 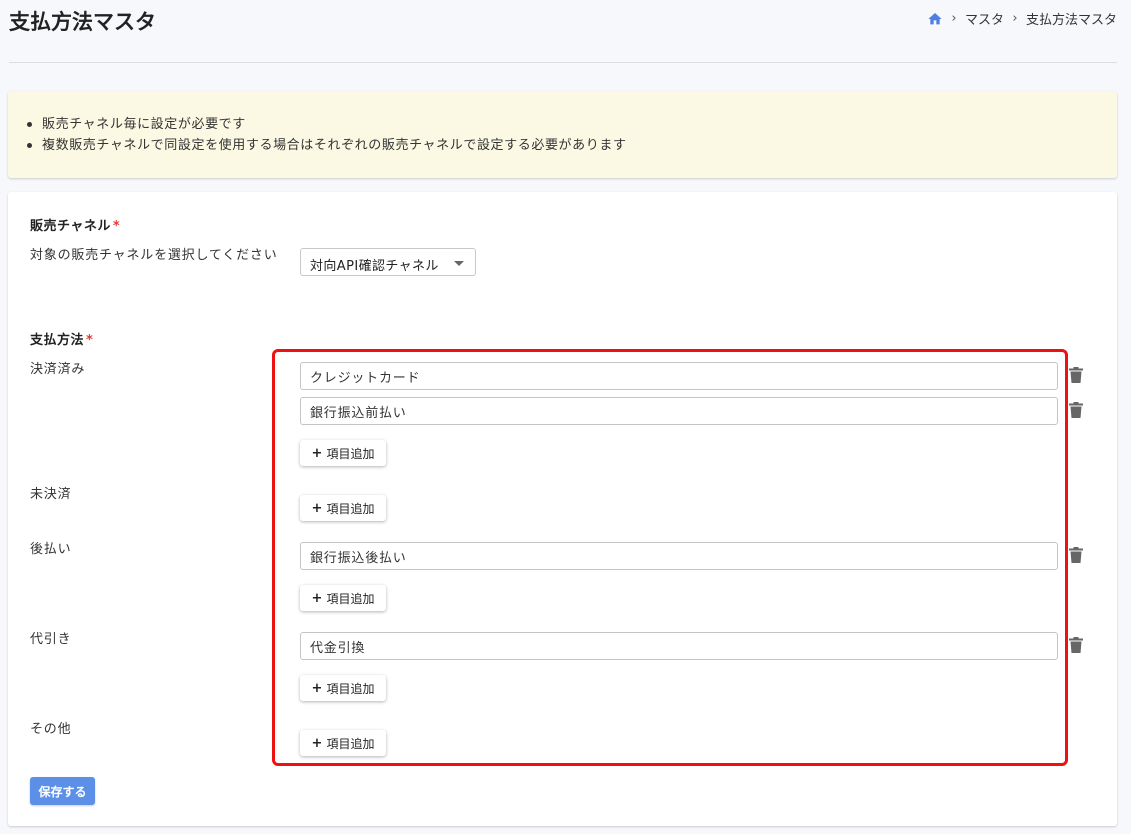 I want to click on sales-channel-select: 対向API確認チャネル, so click(x=388, y=262).